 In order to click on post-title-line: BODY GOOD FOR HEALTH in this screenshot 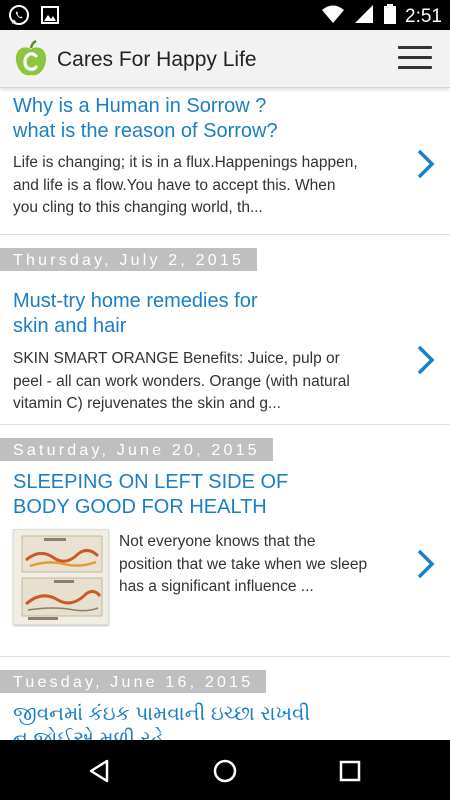, I will do `click(150, 507)`.